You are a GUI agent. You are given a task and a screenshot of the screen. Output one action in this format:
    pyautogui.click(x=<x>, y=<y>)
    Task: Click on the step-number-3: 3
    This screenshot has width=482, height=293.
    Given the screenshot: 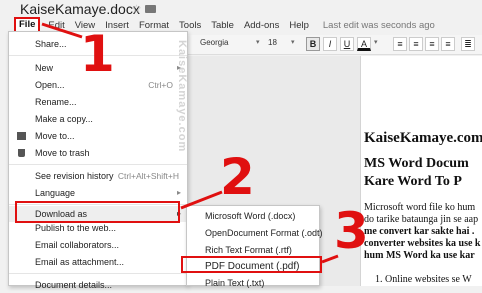 What is the action you would take?
    pyautogui.click(x=351, y=231)
    